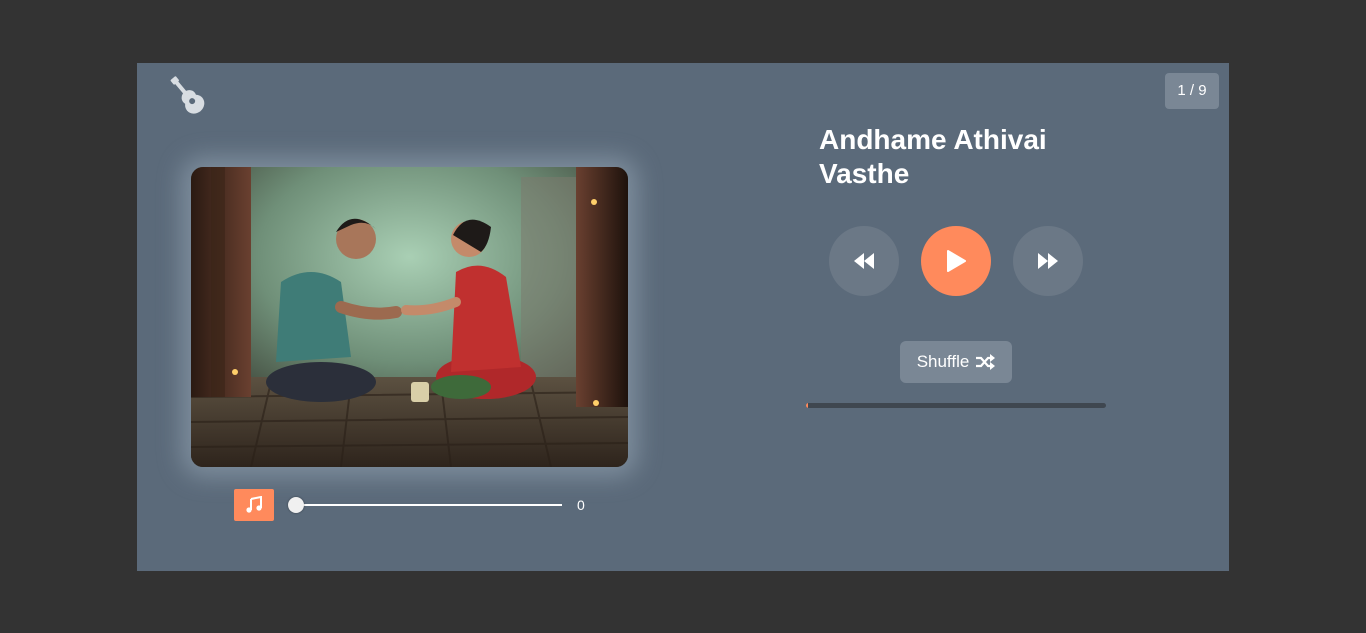  Describe the element at coordinates (1192, 91) in the screenshot. I see `track-counter: 1 / 9` at that location.